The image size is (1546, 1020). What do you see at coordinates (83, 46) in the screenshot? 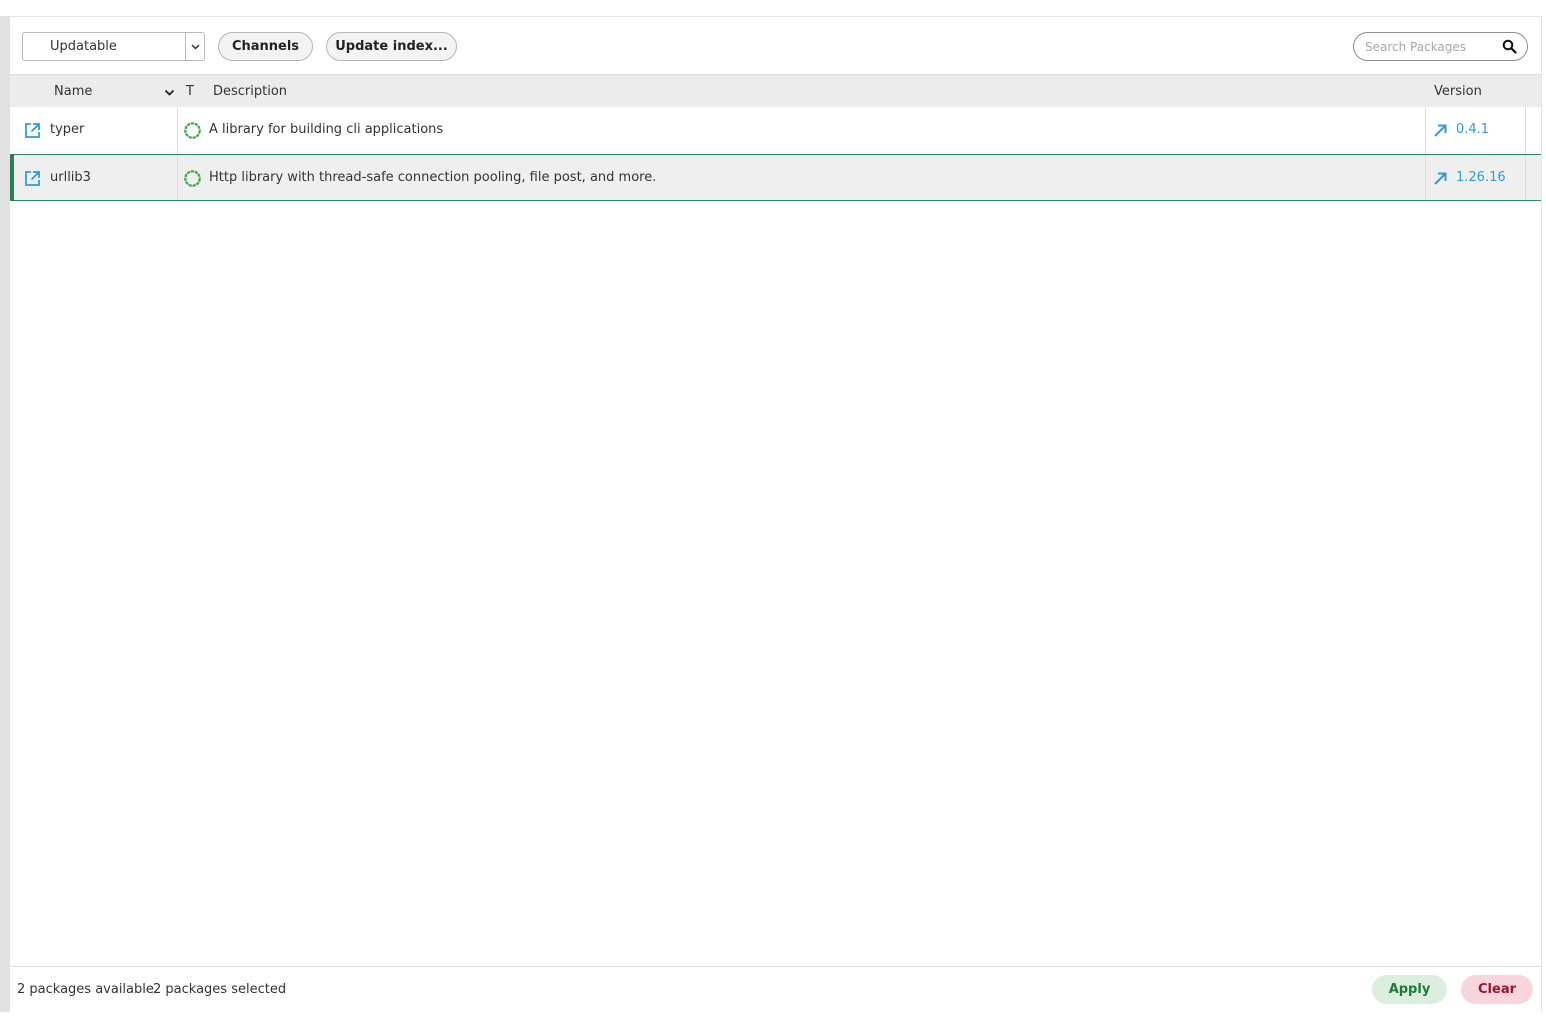
I see `filter-dropdown-value: Updatable` at bounding box center [83, 46].